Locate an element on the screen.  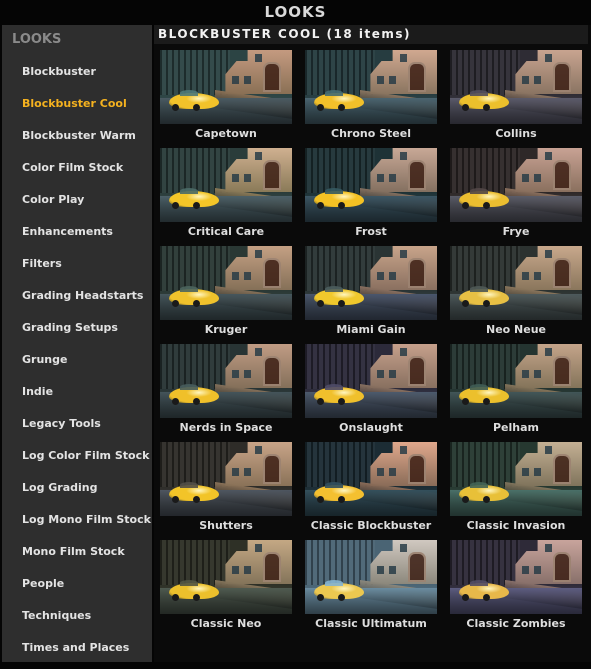
sidebar-item-log-color-film-stock: Log Color Film Stock is located at coordinates (77, 461).